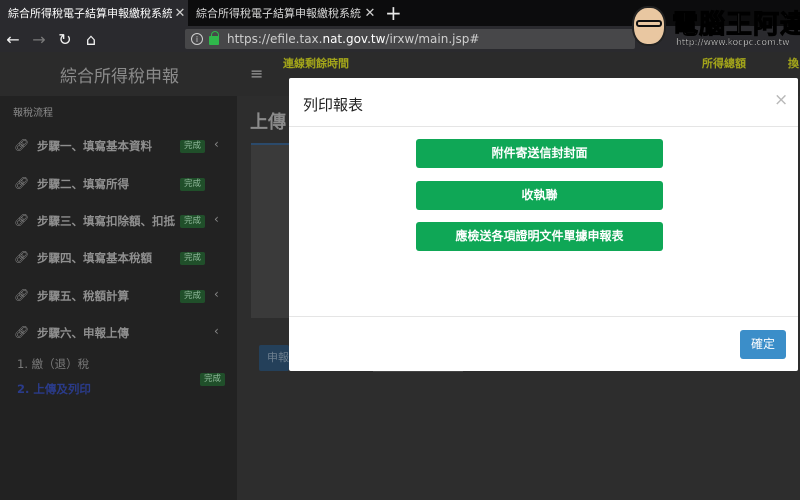 The height and width of the screenshot is (500, 800). I want to click on browser-tab: 綜合所得稅電子結算申報繳稅系統 ✕, so click(283, 13).